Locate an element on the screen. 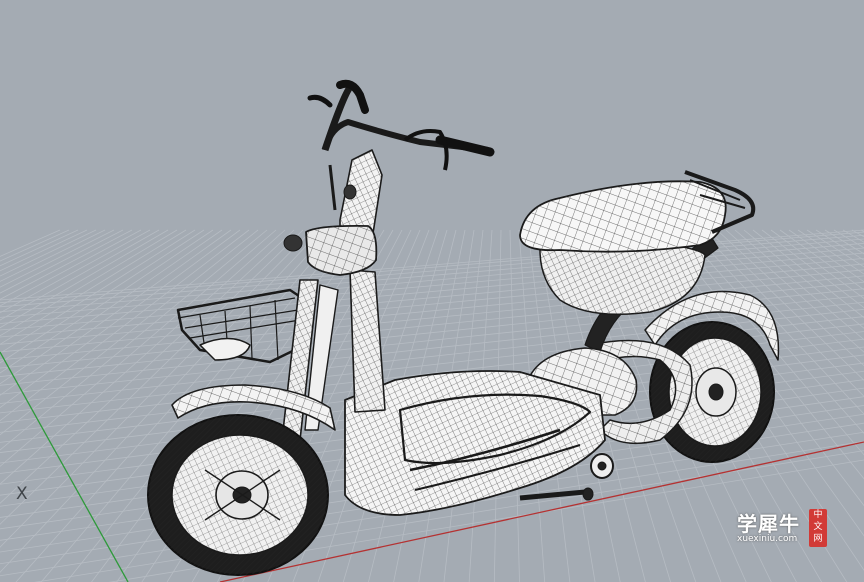  watermark-seal: 中文网 is located at coordinates (818, 528).